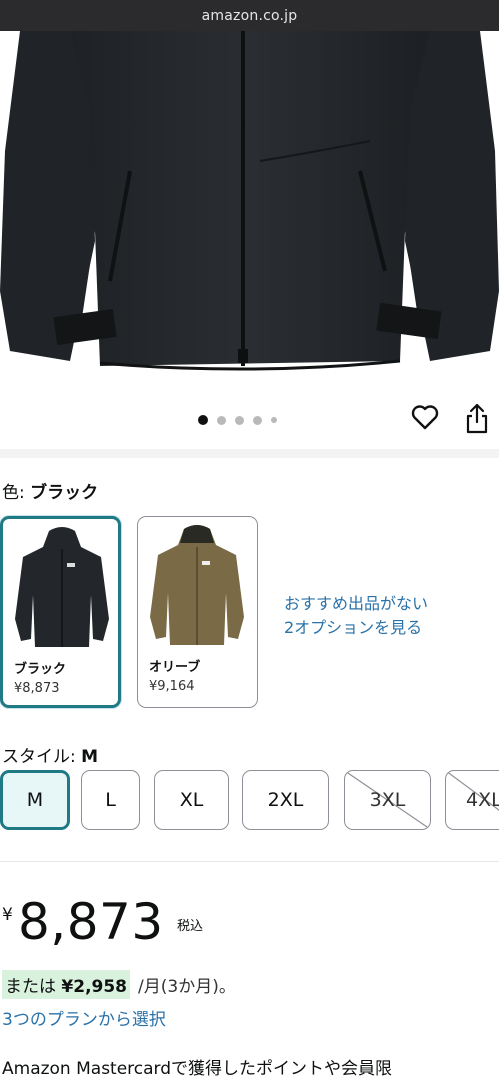 The height and width of the screenshot is (1080, 499). I want to click on style-label-prefix: スタイル:, so click(42, 757).